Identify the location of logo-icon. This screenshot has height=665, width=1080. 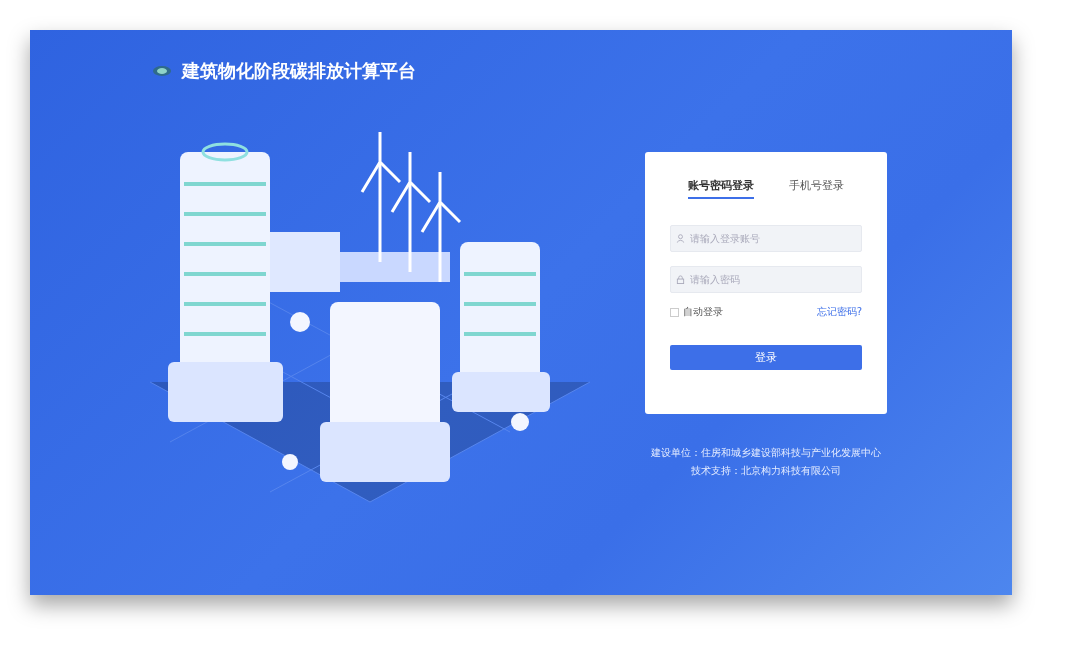
(162, 71).